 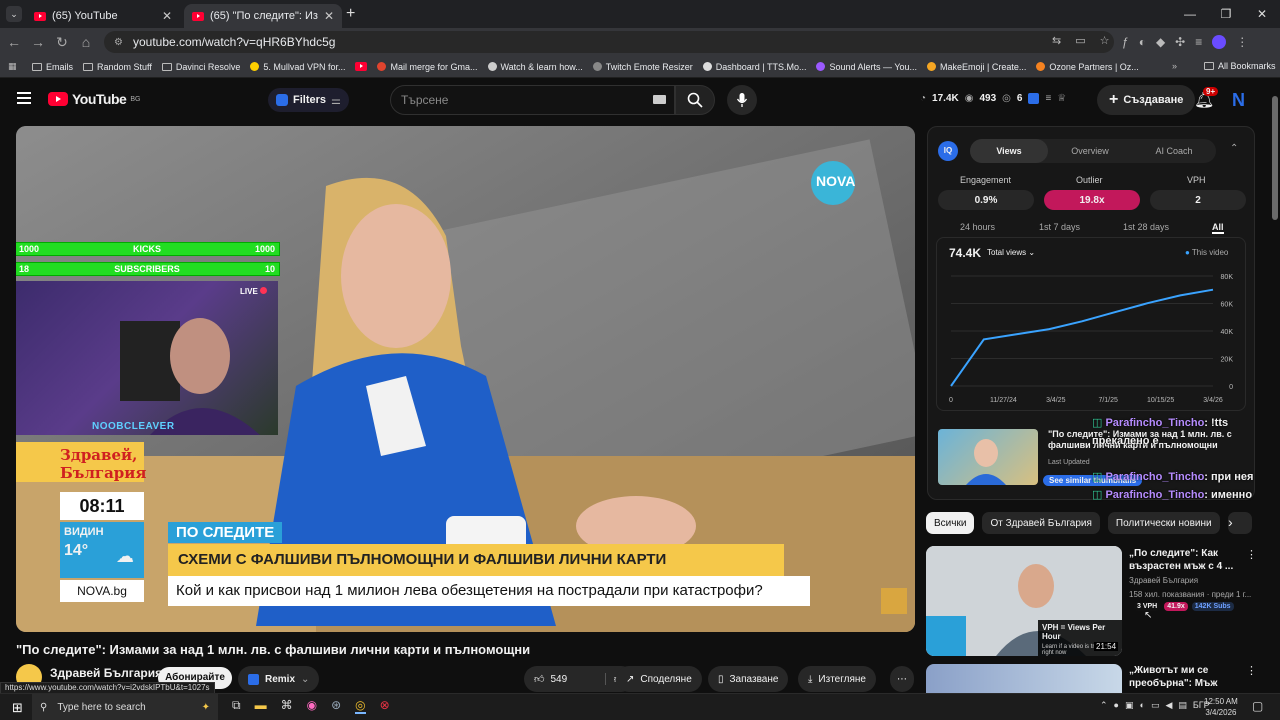 I want to click on mic-tray-icon: ●, so click(x=1116, y=705).